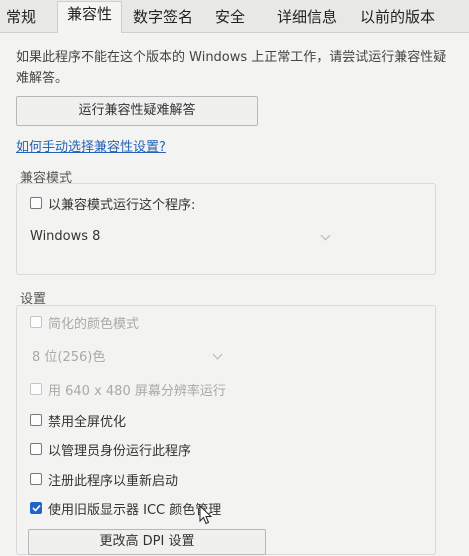 The height and width of the screenshot is (556, 469). I want to click on fullscreen-opt-label: 禁用全屏优化, so click(87, 422).